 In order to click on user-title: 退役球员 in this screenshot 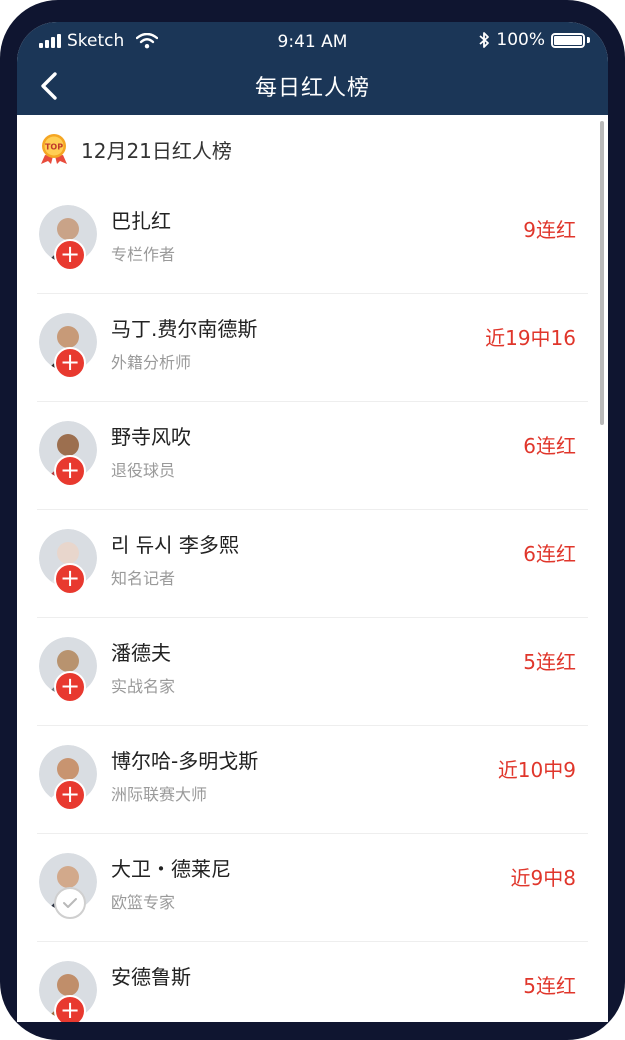, I will do `click(143, 470)`.